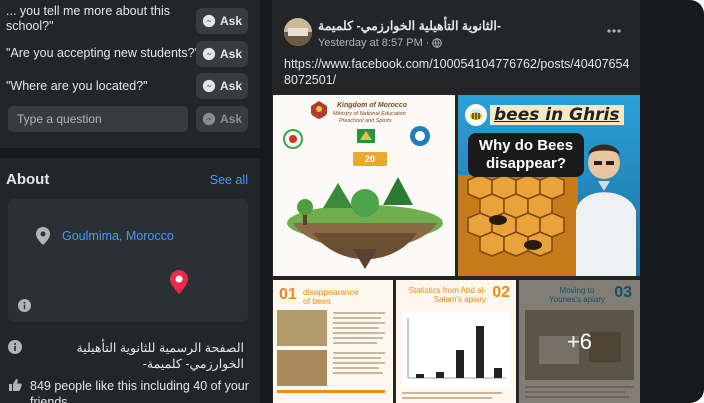 The image size is (704, 403). I want to click on post-timestamp: Yesterday at 8:57 PM, so click(370, 43).